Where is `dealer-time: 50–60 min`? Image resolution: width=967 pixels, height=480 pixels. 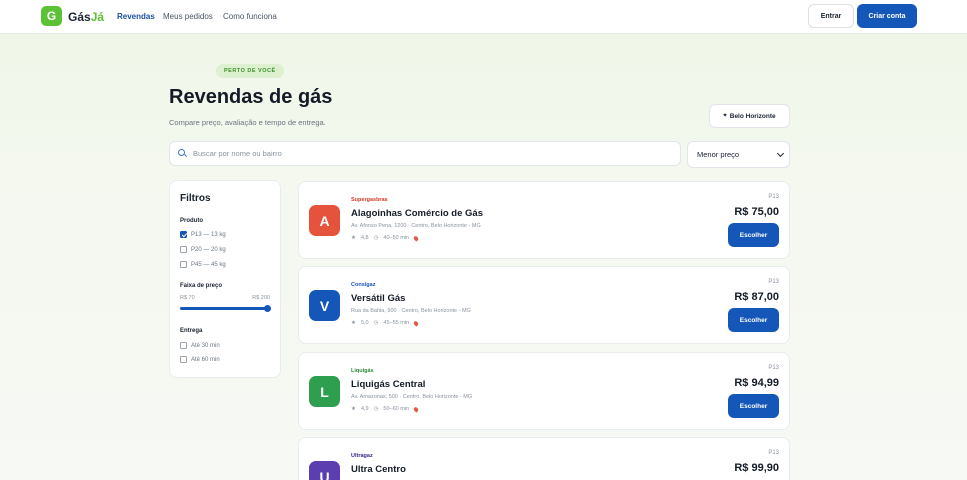 dealer-time: 50–60 min is located at coordinates (396, 409).